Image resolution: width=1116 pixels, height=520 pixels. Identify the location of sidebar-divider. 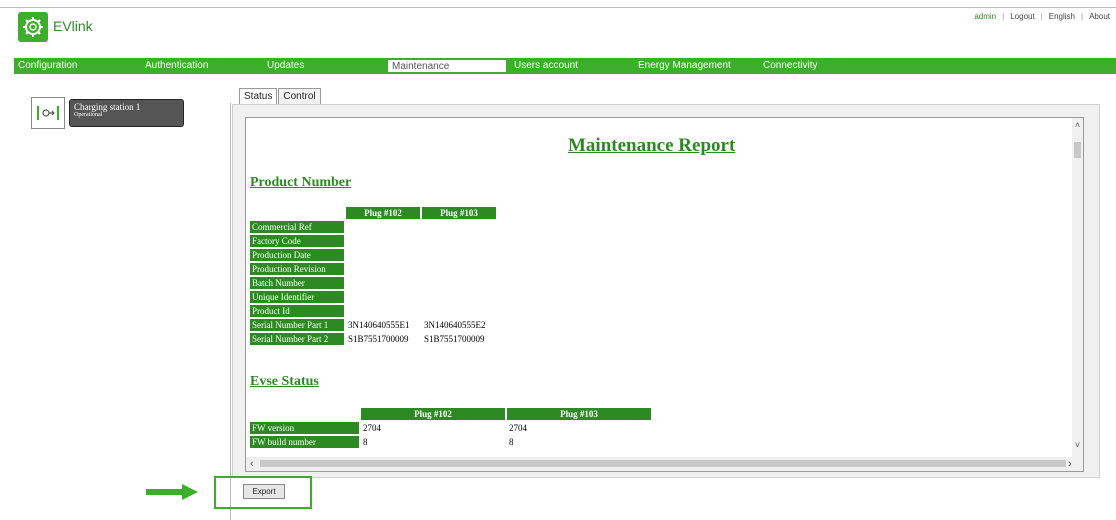
(230, 311).